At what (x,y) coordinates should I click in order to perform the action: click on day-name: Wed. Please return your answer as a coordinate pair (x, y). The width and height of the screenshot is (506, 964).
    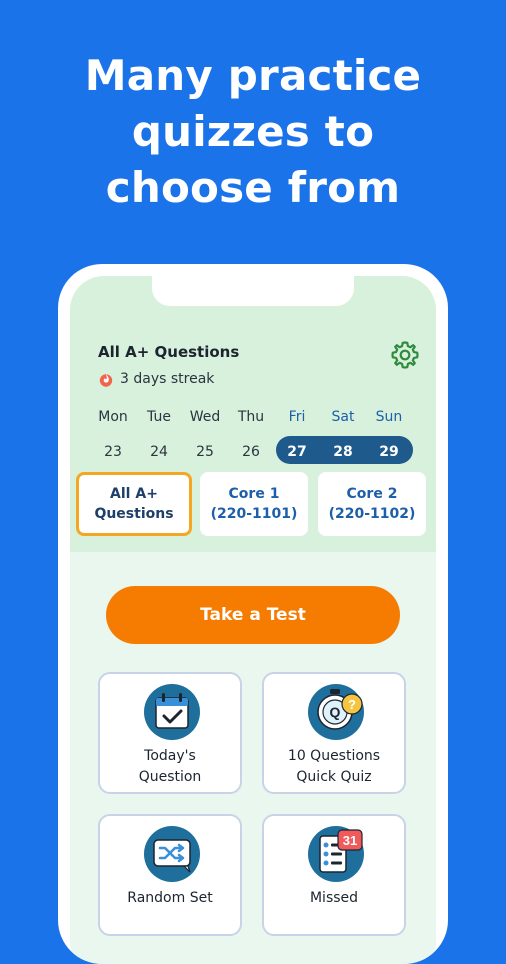
    Looking at the image, I should click on (205, 417).